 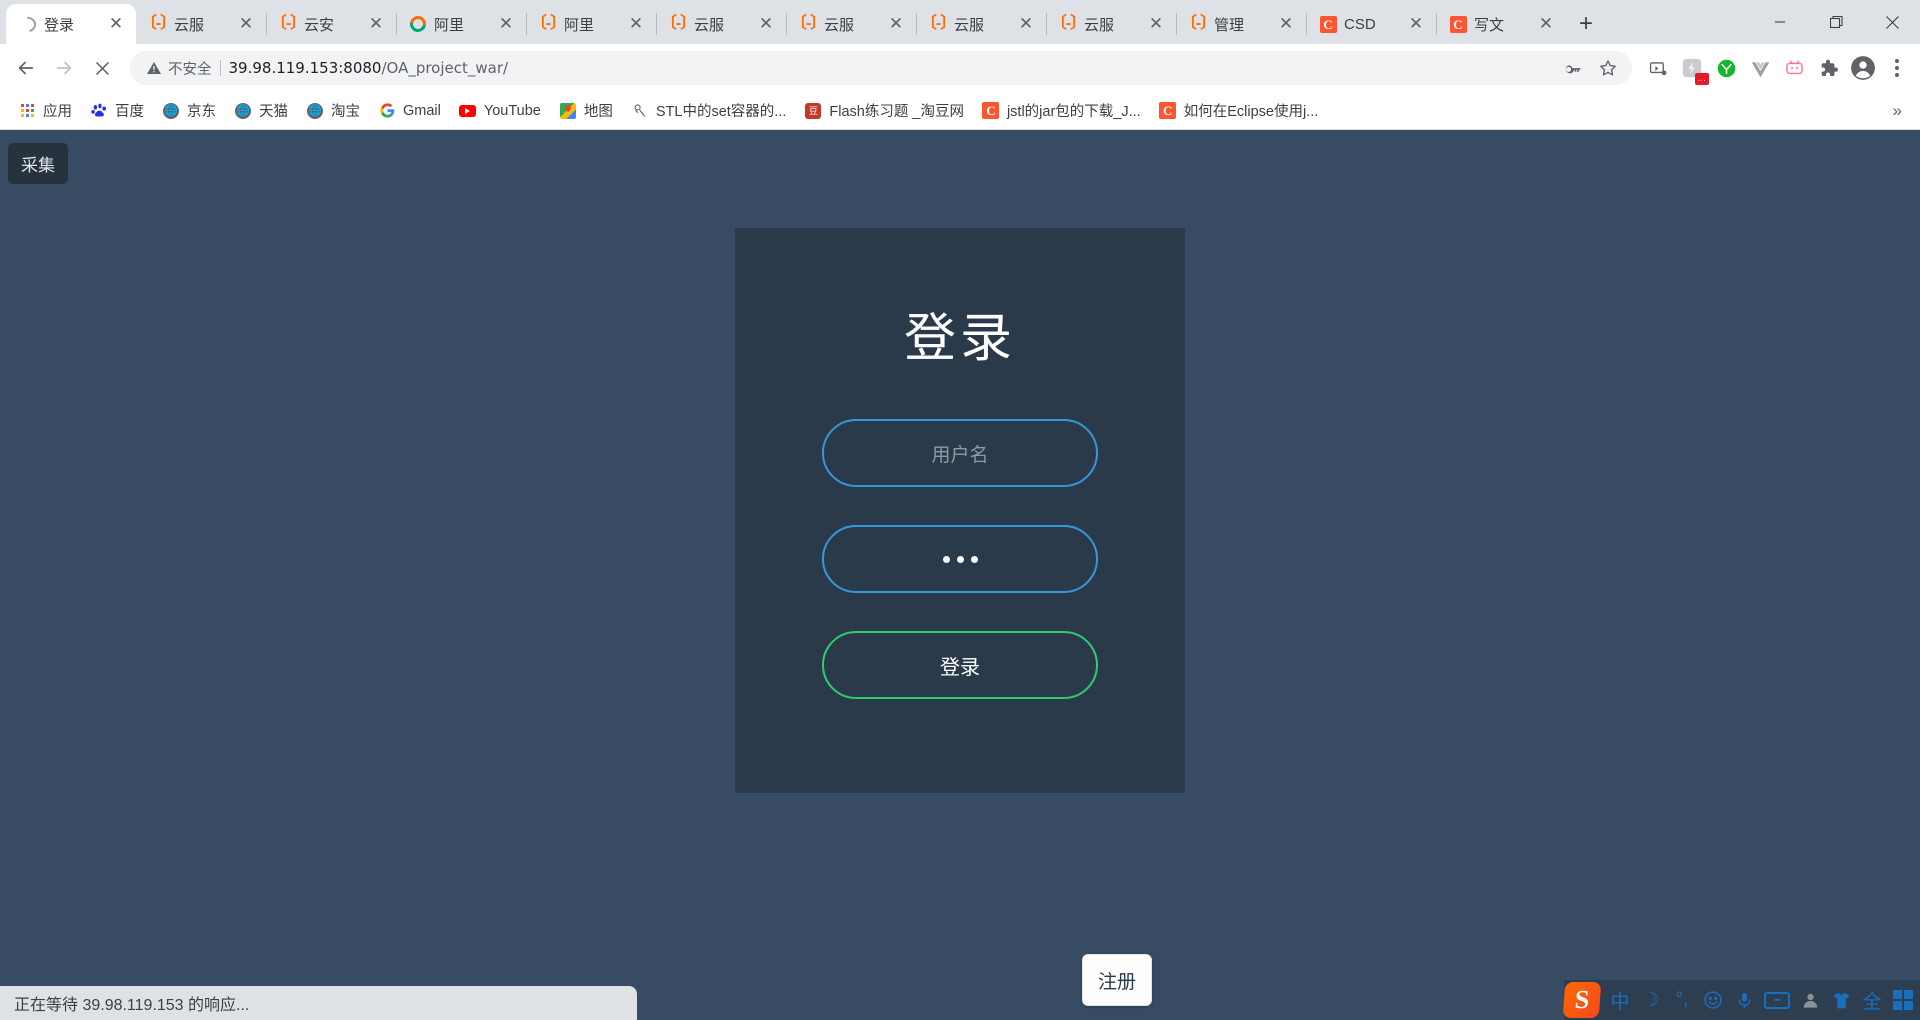 What do you see at coordinates (179, 68) in the screenshot?
I see `security-warning: 不安全` at bounding box center [179, 68].